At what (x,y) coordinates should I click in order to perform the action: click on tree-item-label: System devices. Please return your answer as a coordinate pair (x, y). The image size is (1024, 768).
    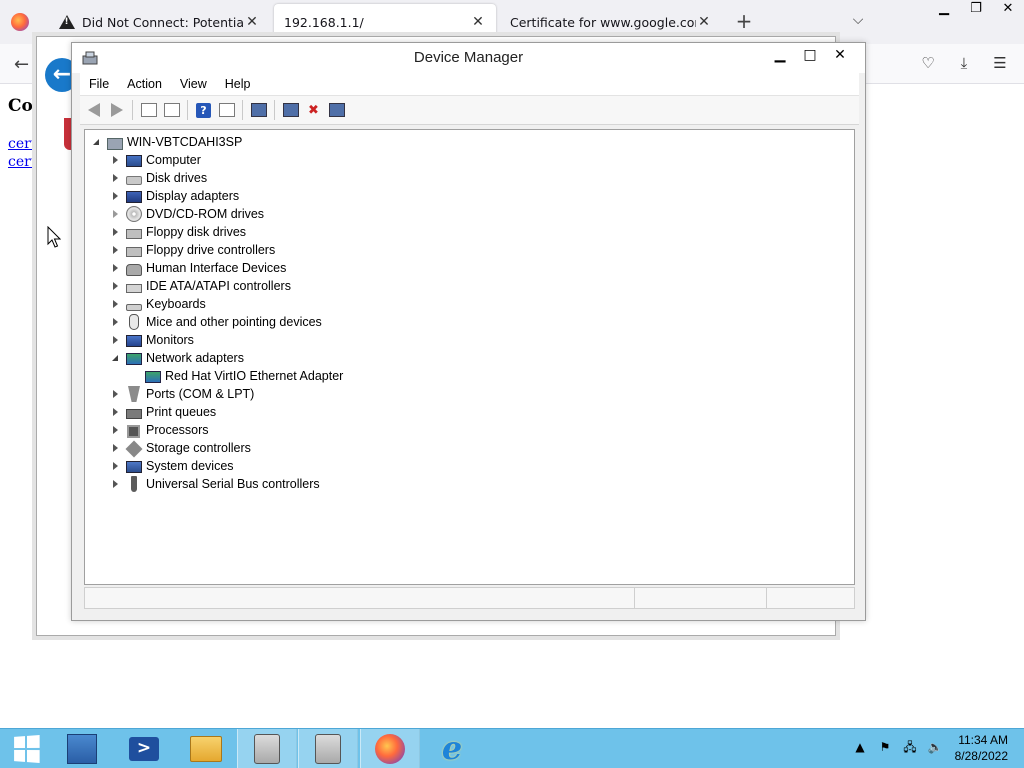
    Looking at the image, I should click on (190, 466).